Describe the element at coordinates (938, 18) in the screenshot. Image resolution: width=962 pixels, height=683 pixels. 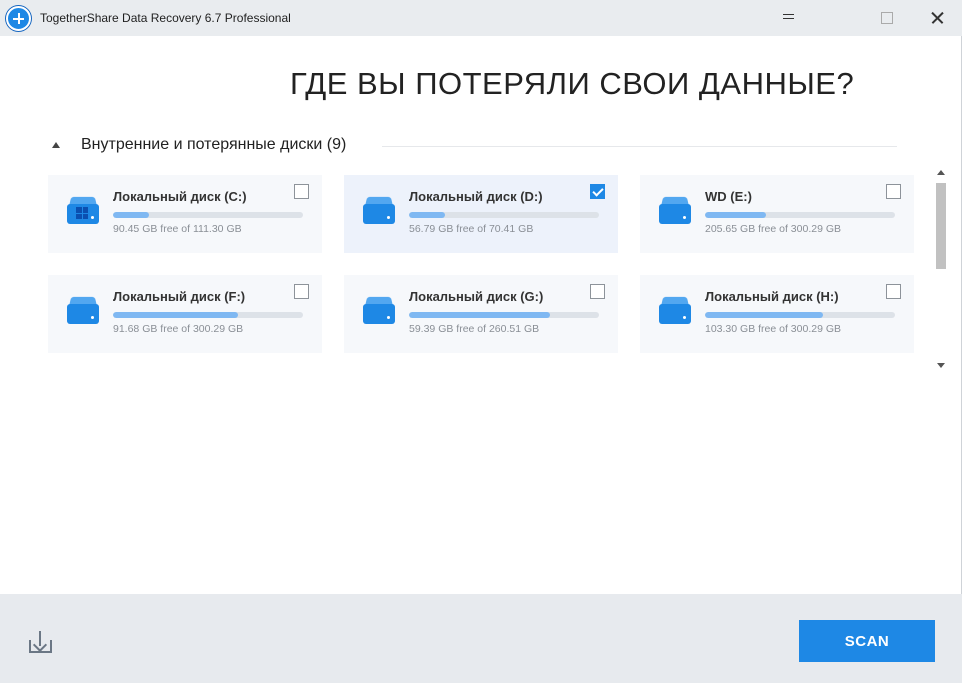
I see `close-button` at that location.